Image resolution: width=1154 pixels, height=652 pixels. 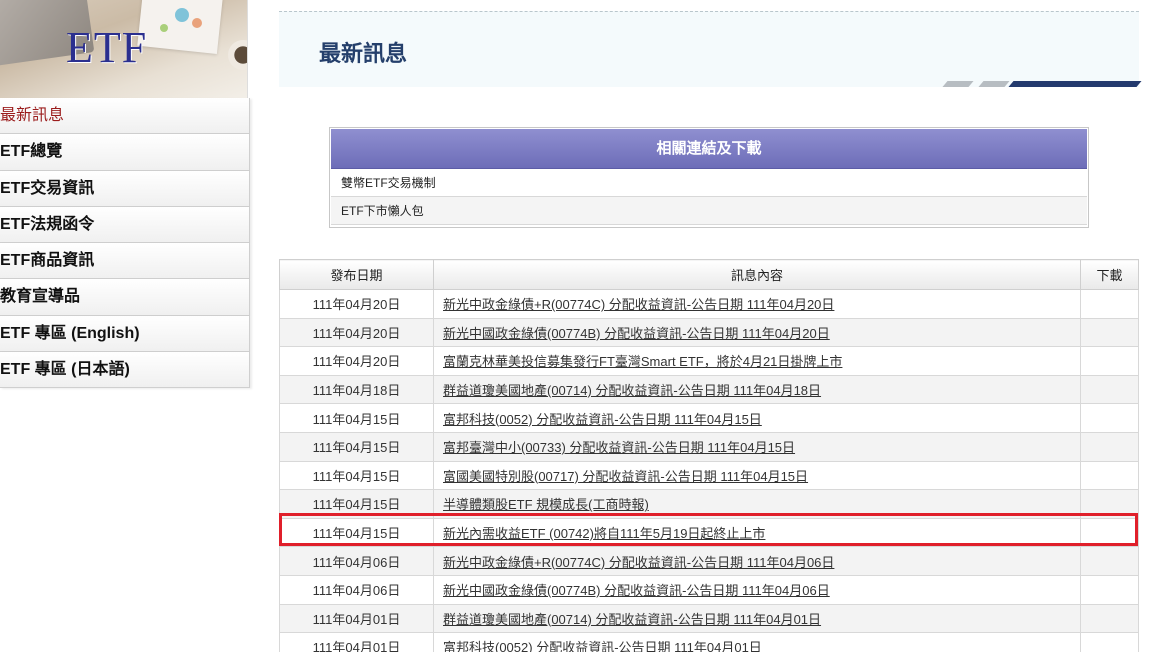 What do you see at coordinates (710, 49) in the screenshot?
I see `page-header: 最新訊息` at bounding box center [710, 49].